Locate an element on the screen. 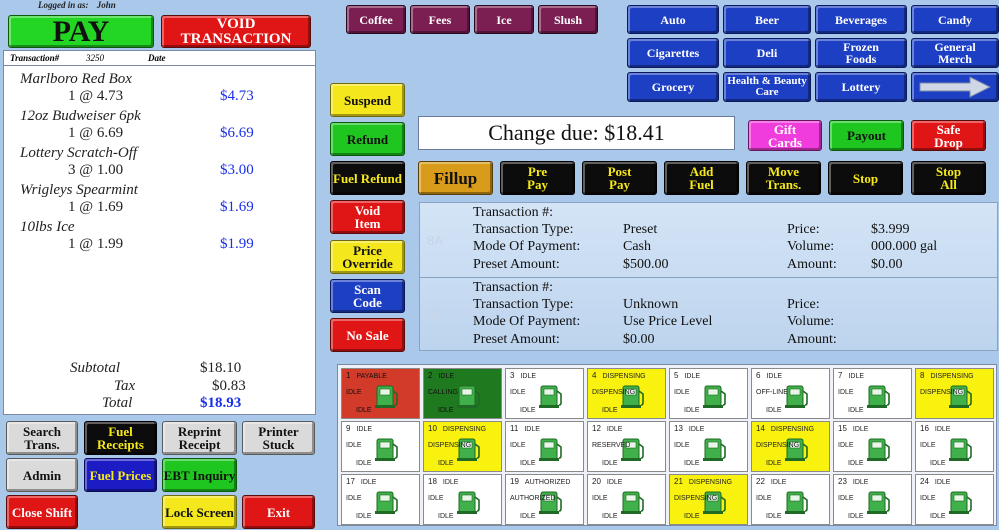  pump-tile: 15 IDLE IDLE IDLE is located at coordinates (872, 446).